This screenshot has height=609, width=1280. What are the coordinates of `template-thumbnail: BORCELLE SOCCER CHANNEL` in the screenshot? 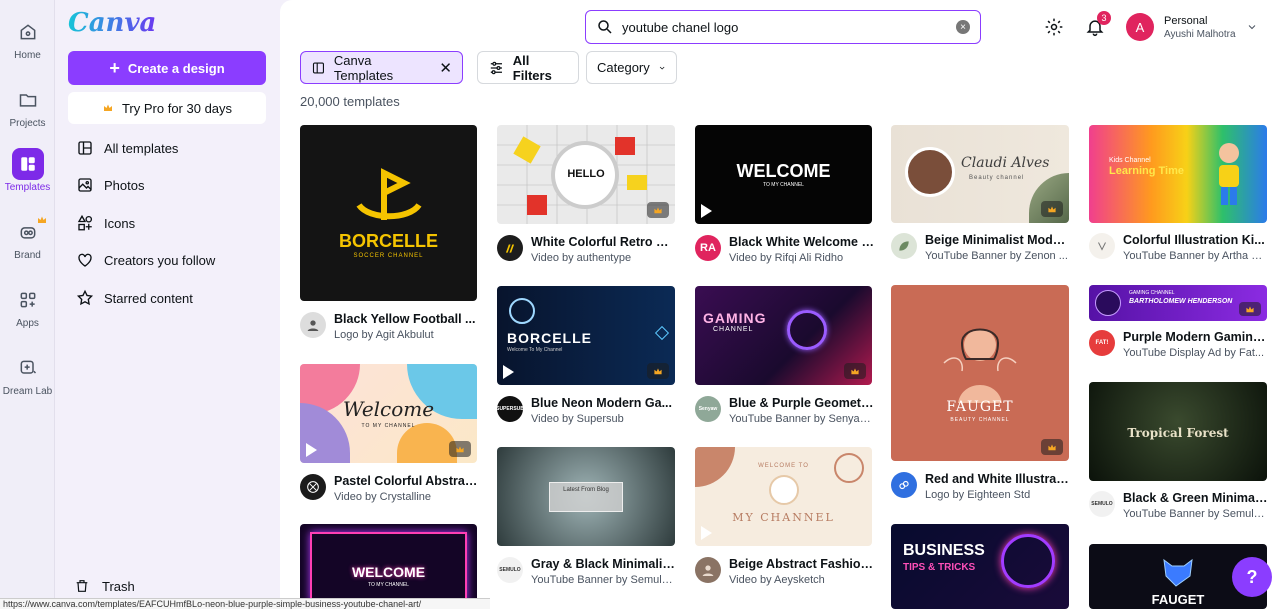 It's located at (388, 213).